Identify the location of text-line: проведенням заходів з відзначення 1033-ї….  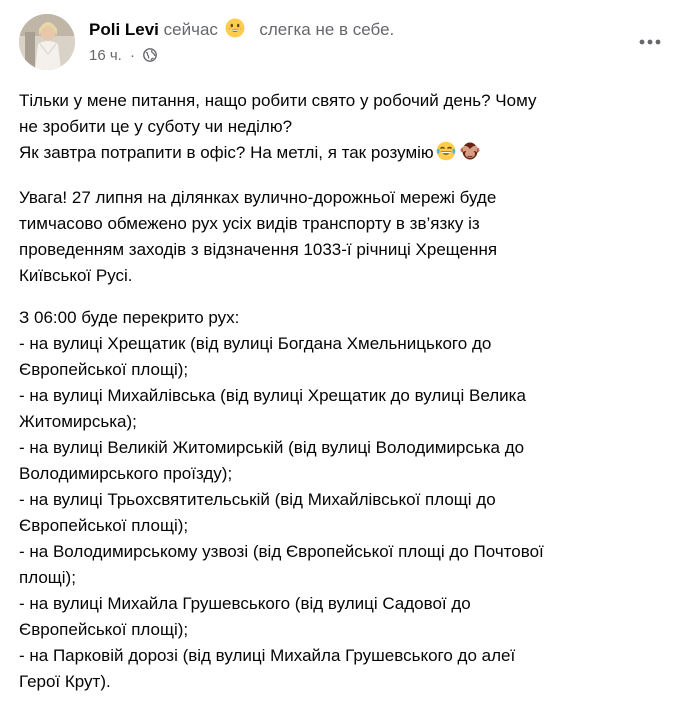
(258, 249).